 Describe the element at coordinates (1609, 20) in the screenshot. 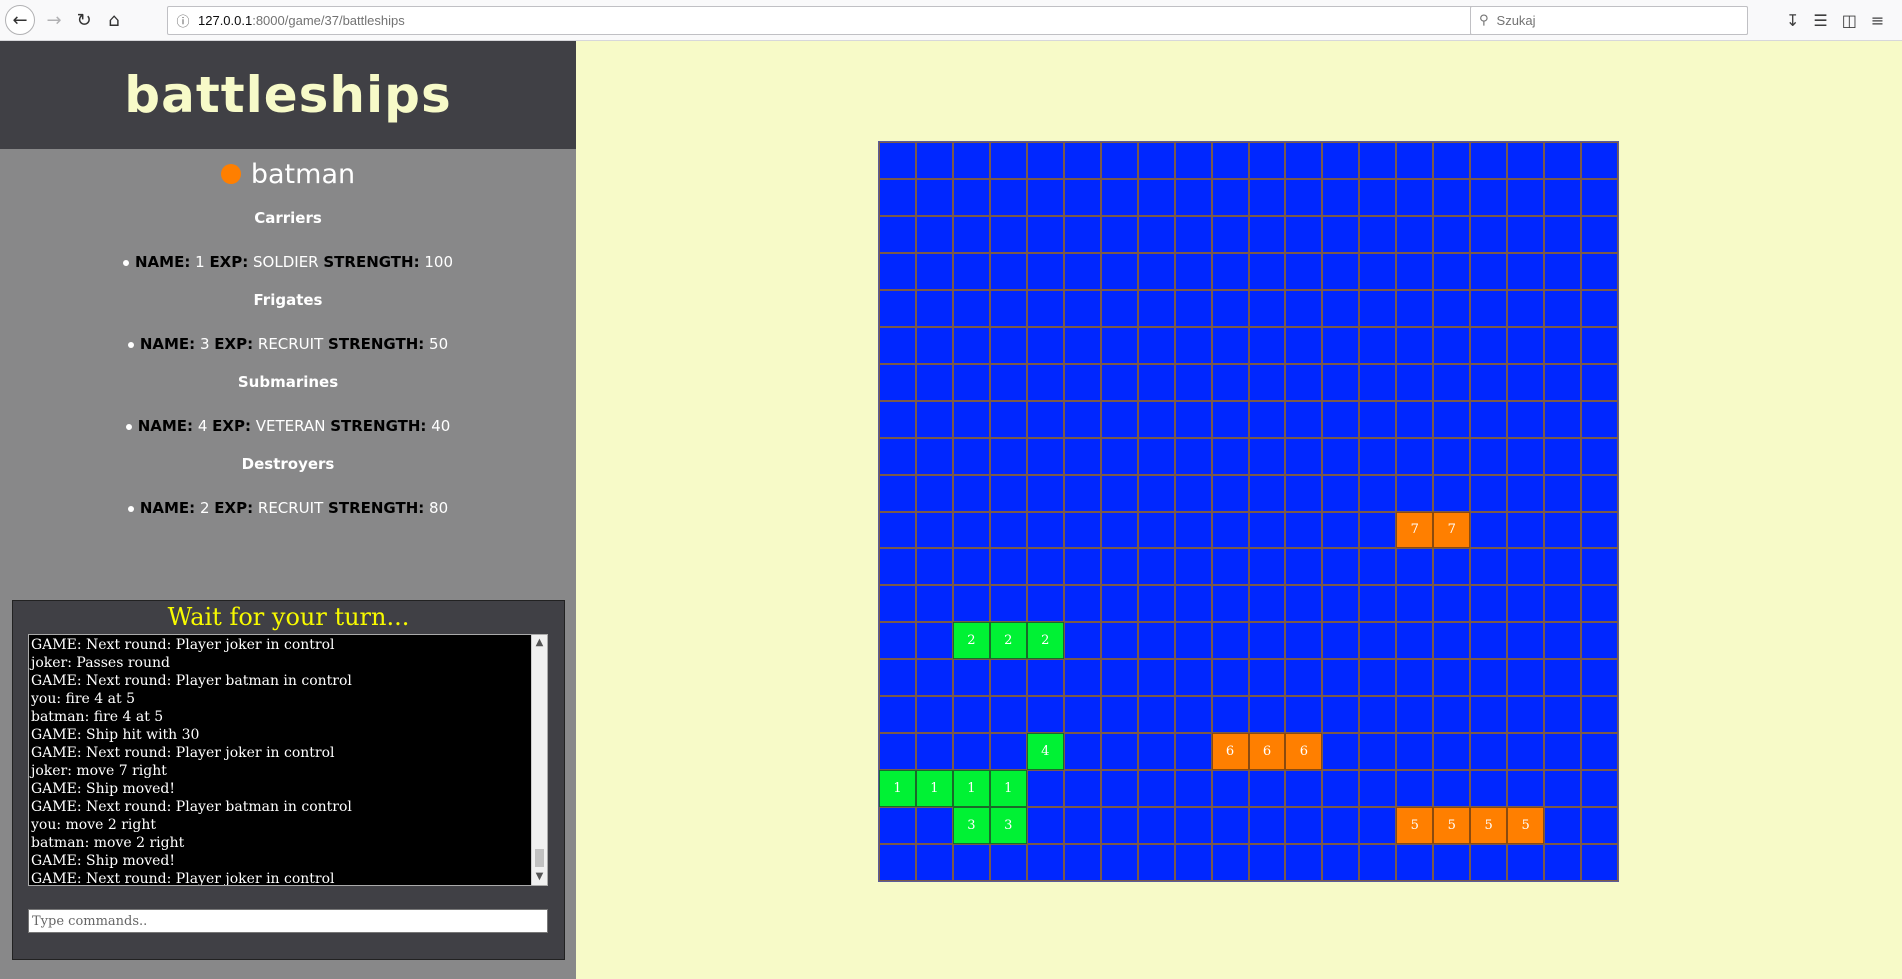

I see `search-bar: ⚲ Szukaj` at that location.